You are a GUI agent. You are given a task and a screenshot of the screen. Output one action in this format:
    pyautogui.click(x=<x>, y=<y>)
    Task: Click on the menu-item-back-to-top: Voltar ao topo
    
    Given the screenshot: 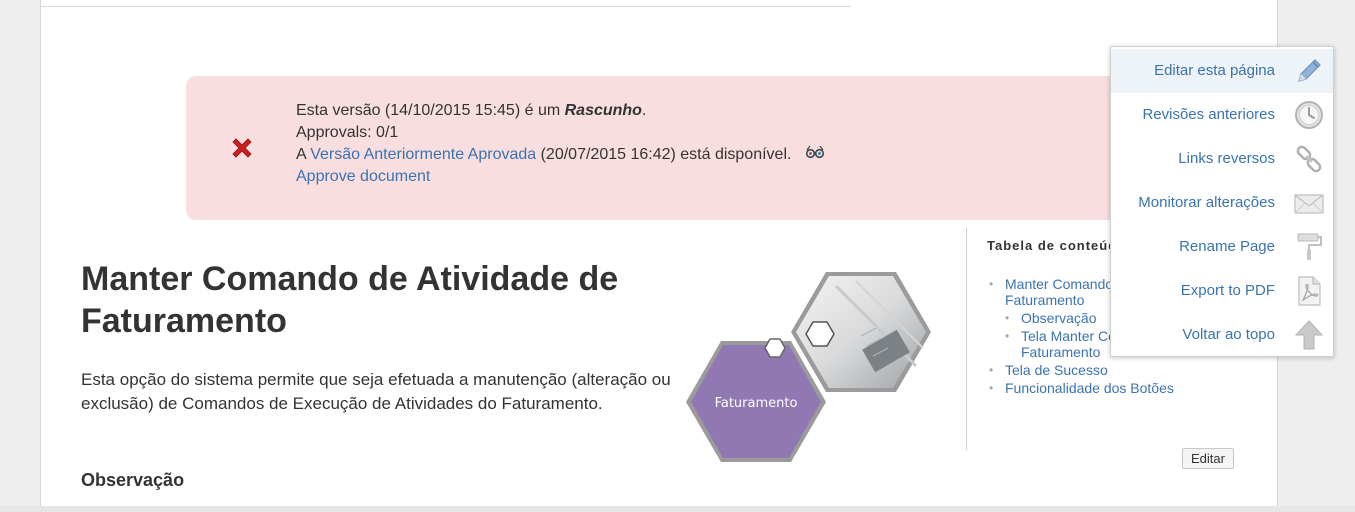 What is the action you would take?
    pyautogui.click(x=1222, y=335)
    